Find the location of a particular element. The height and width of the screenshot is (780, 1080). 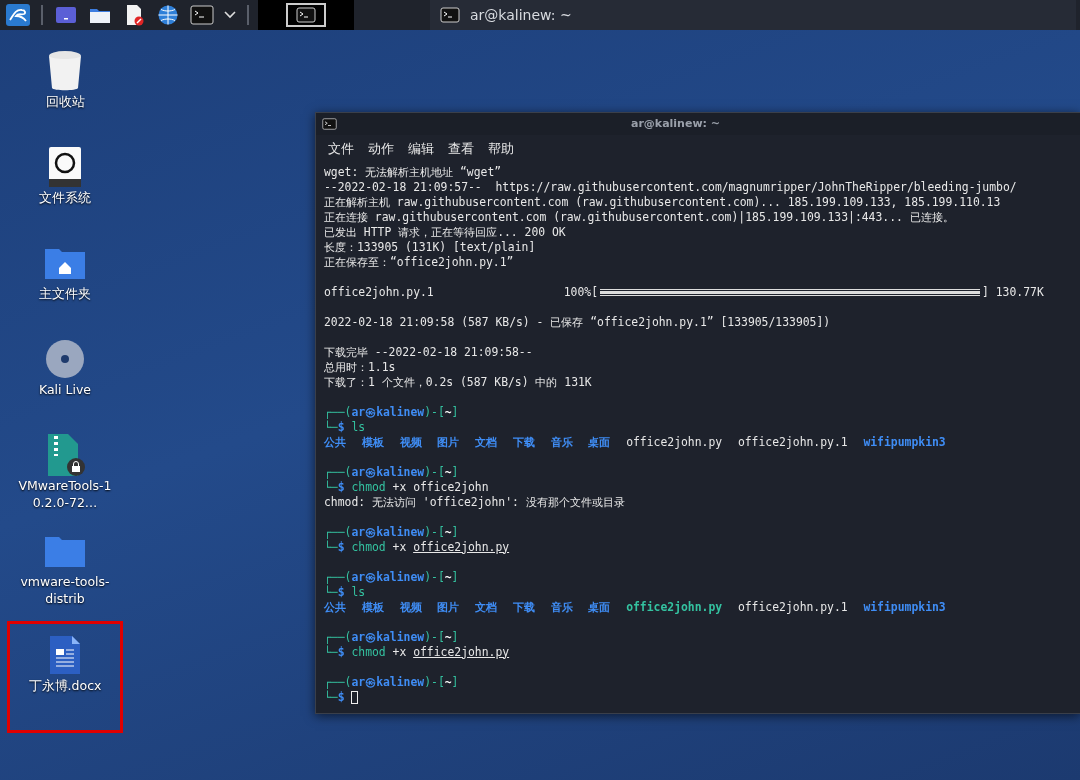

terminal-text: office2john.py.1 is located at coordinates (379, 292).